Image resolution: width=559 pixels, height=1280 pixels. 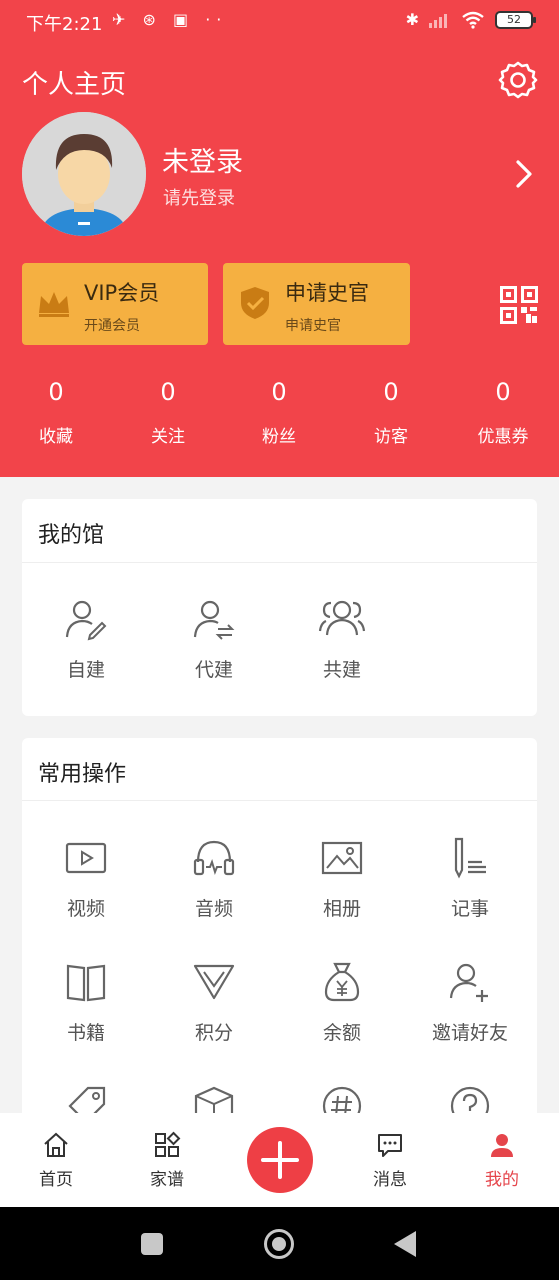 What do you see at coordinates (391, 412) in the screenshot?
I see `stat-visitors: 0 访客` at bounding box center [391, 412].